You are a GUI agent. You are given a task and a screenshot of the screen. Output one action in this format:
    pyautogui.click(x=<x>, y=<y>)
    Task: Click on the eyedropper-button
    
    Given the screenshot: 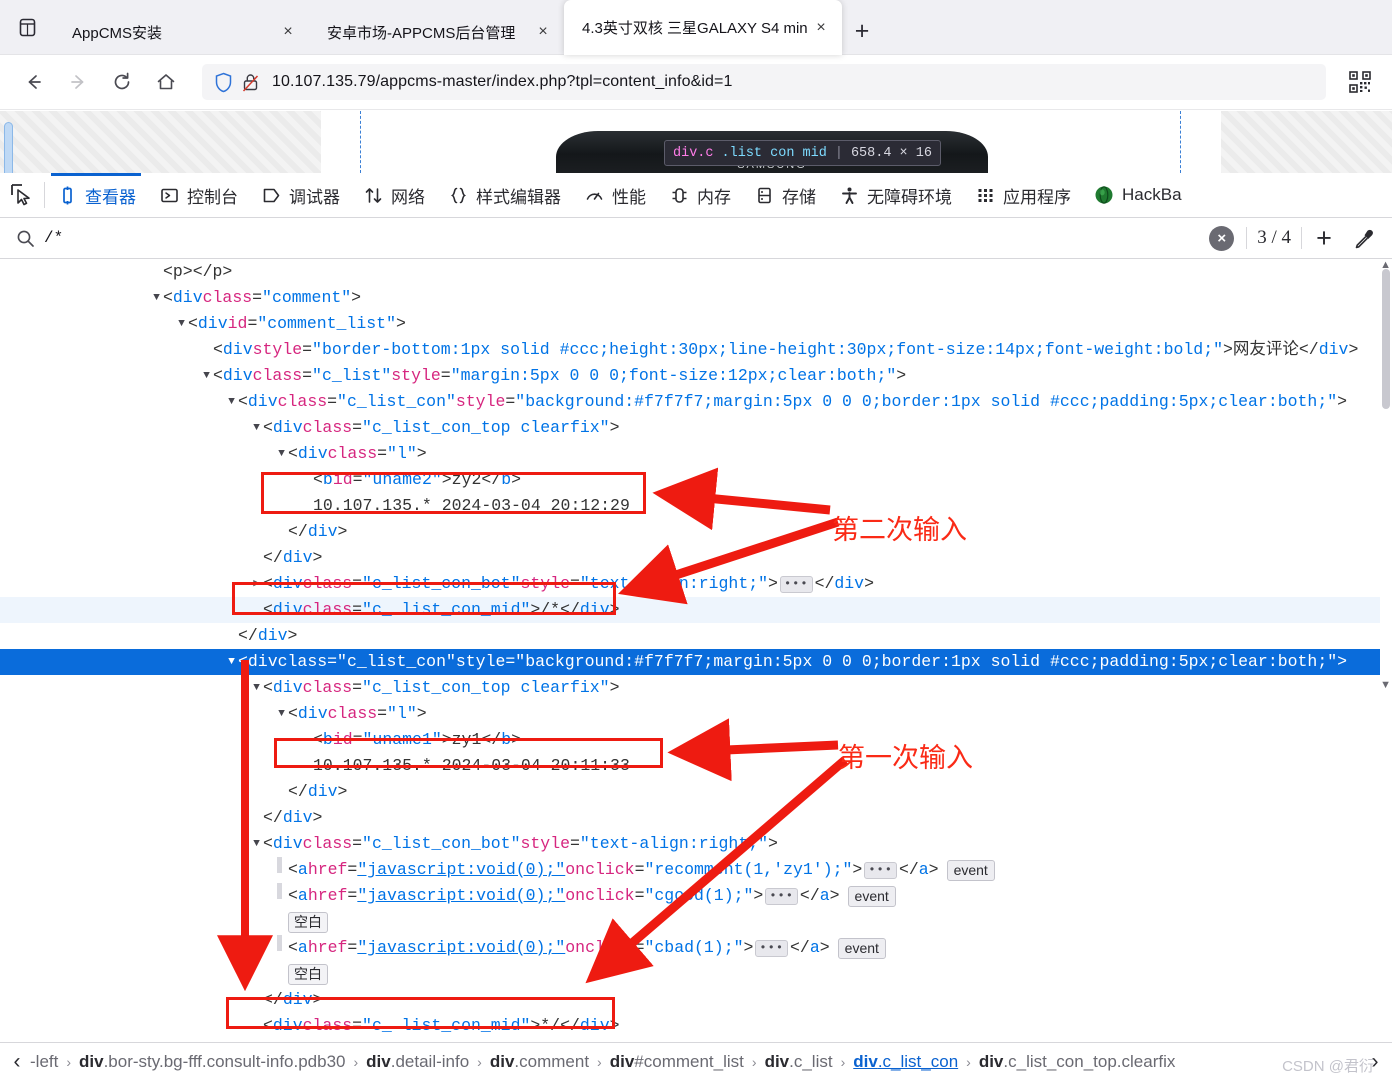 What is the action you would take?
    pyautogui.click(x=1364, y=238)
    